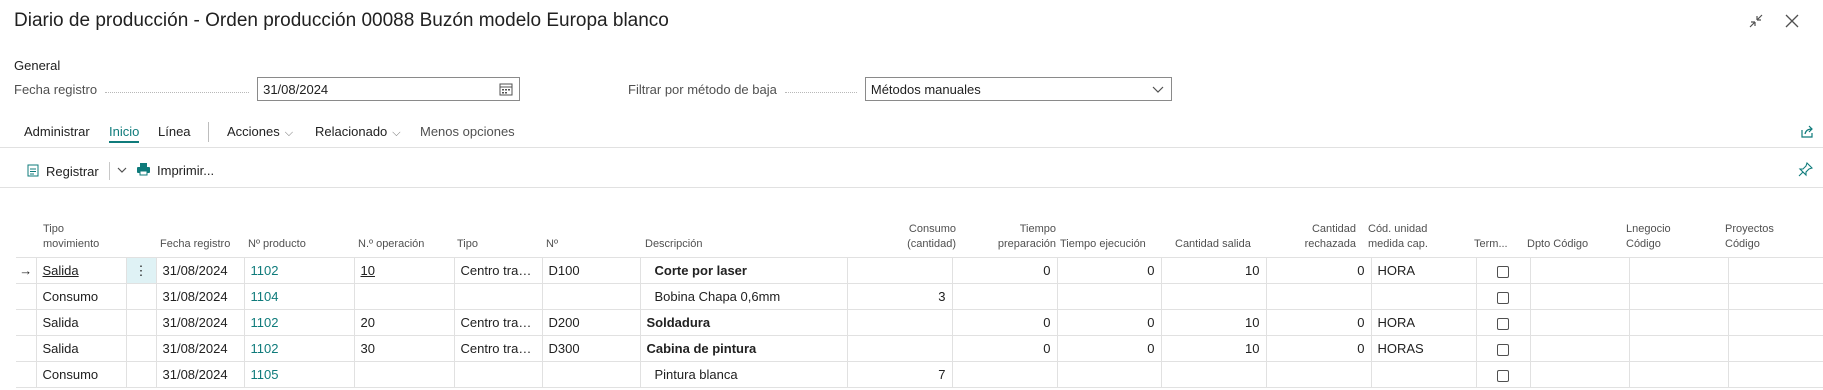  Describe the element at coordinates (299, 296) in the screenshot. I see `cell-producto: 1104` at that location.